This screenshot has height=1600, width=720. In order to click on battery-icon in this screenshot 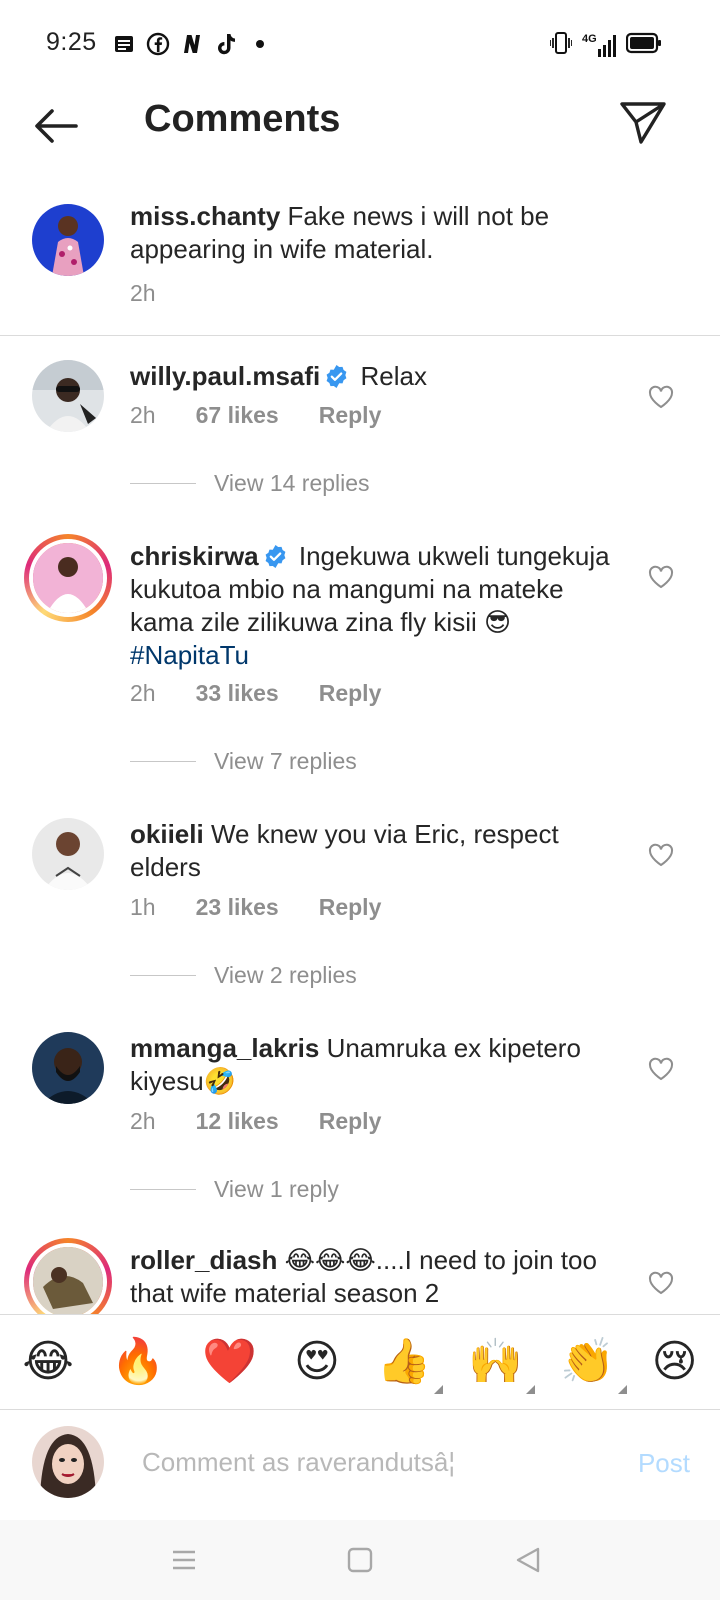, I will do `click(643, 45)`.